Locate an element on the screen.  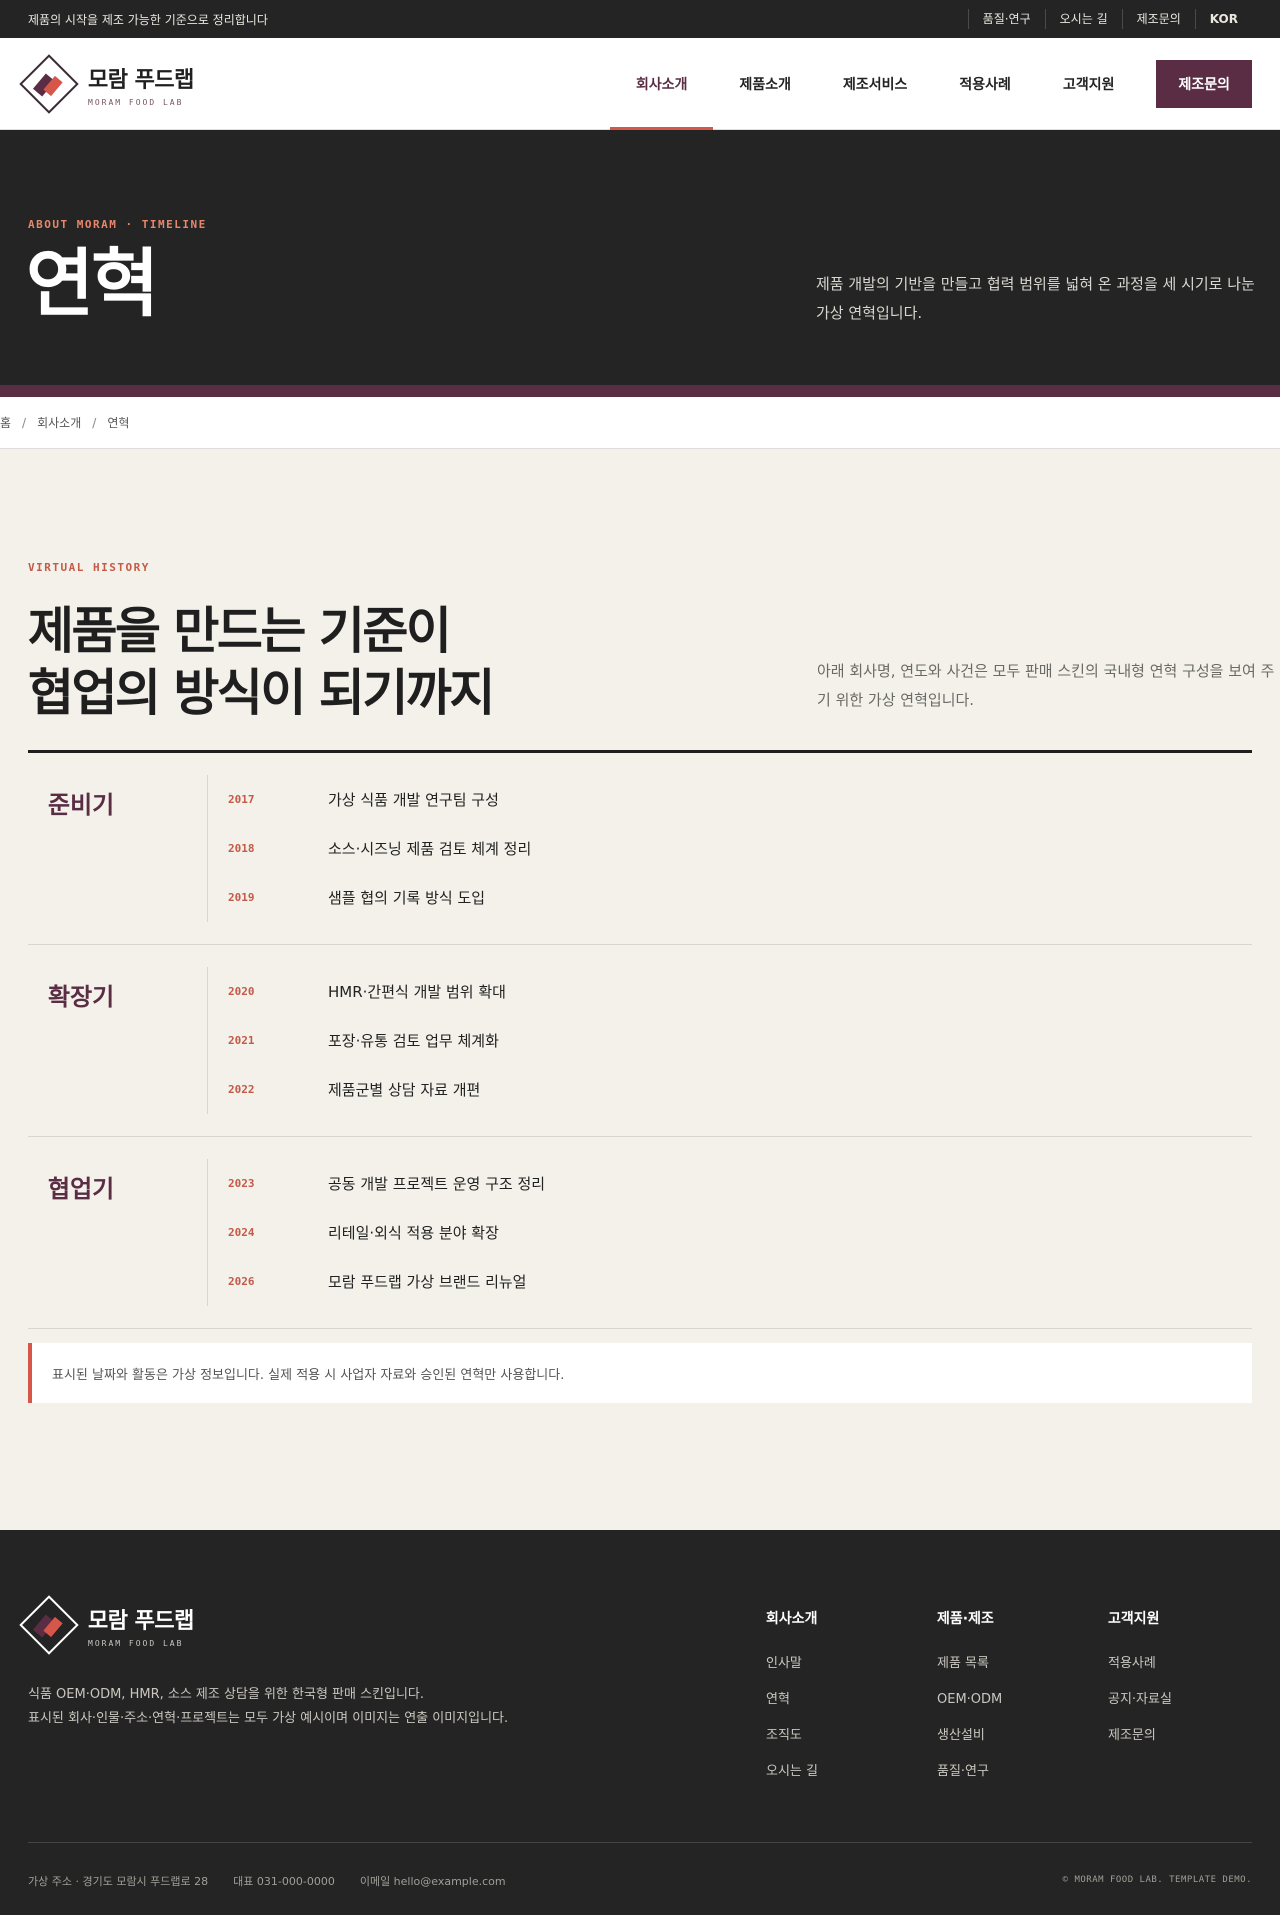
footer-column-company: 회사소개 인사말 연혁 조직도 오시는 길 is located at coordinates (851, 1699).